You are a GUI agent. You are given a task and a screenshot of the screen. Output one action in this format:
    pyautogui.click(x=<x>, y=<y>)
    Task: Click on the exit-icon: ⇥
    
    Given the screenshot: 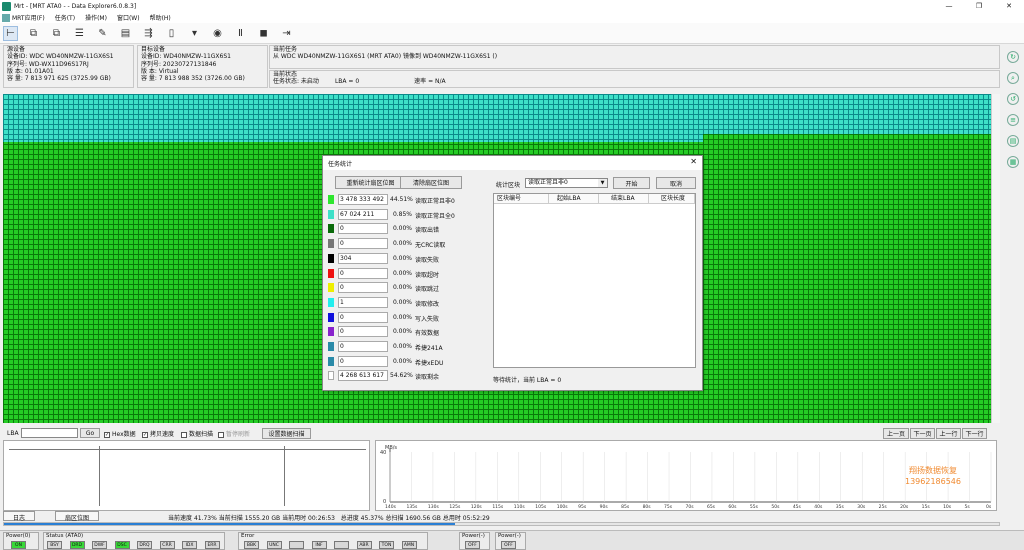 What is the action you would take?
    pyautogui.click(x=286, y=33)
    